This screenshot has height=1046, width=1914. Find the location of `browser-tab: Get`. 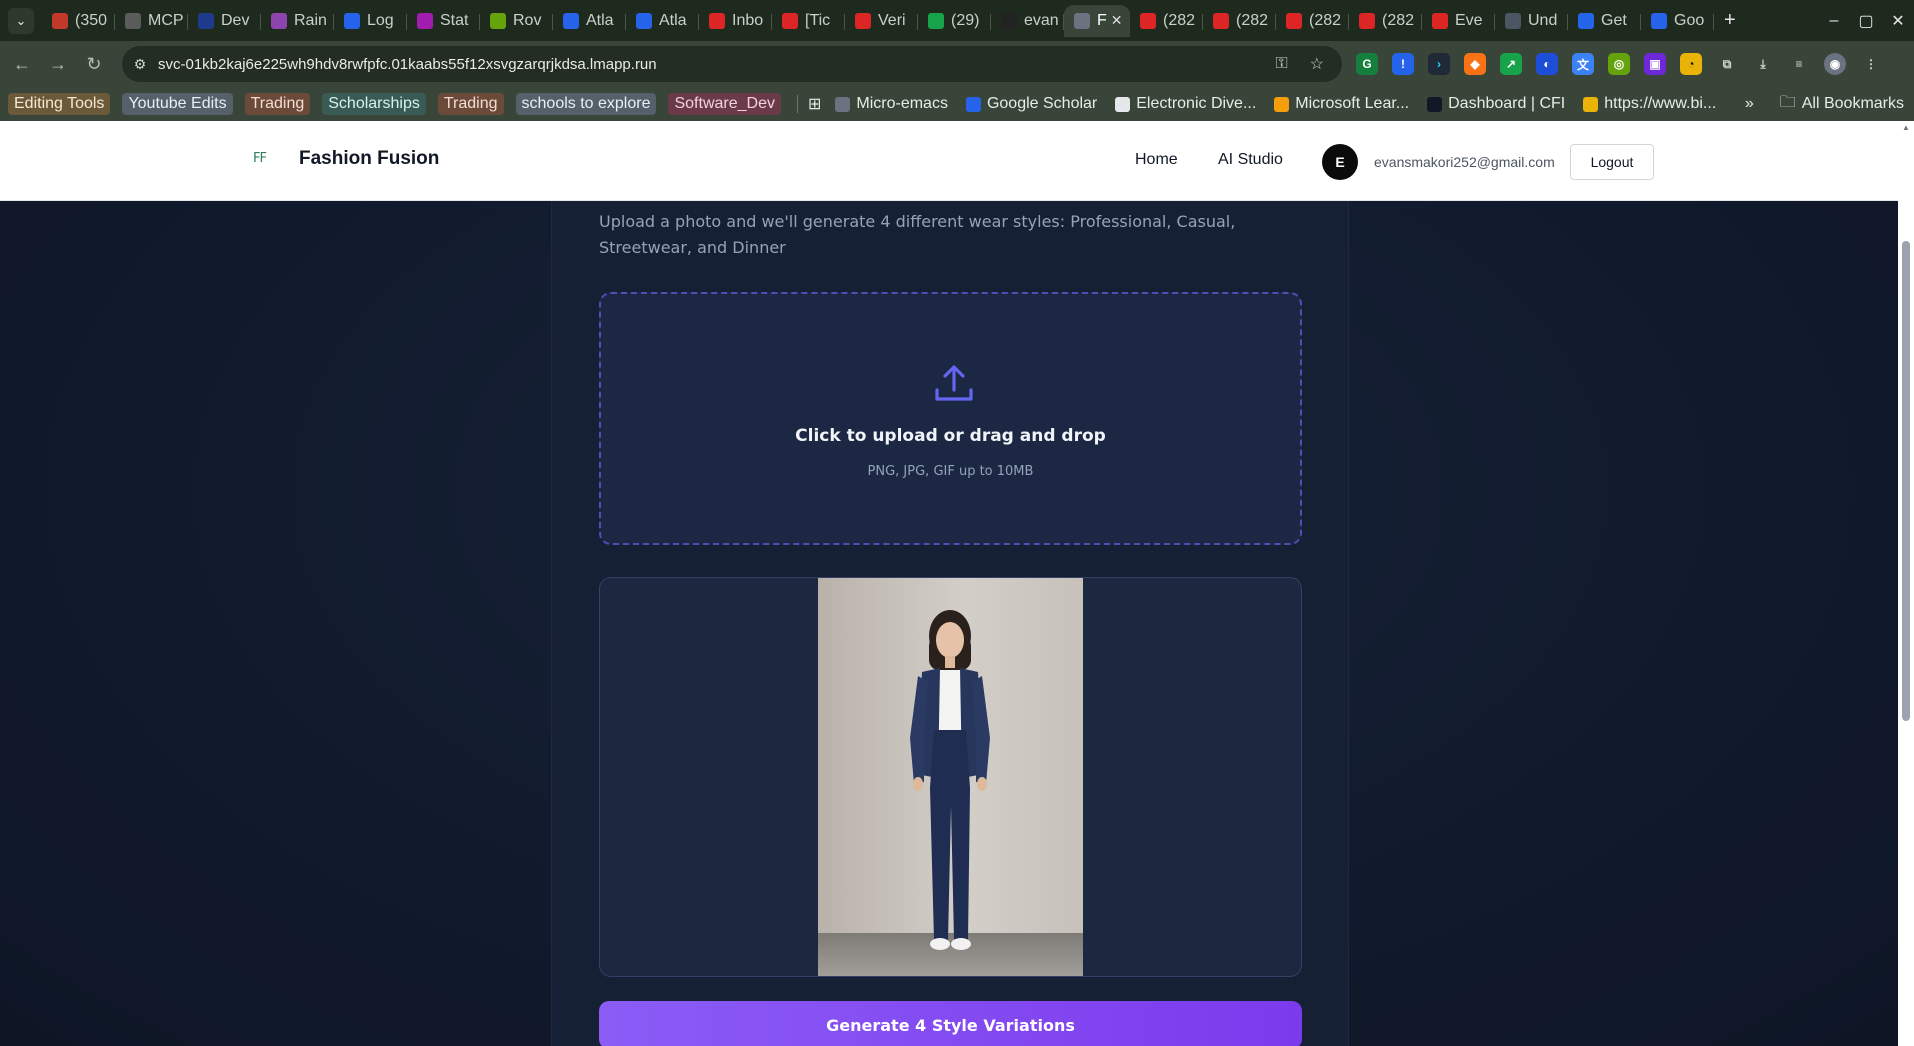

browser-tab: Get is located at coordinates (1604, 21).